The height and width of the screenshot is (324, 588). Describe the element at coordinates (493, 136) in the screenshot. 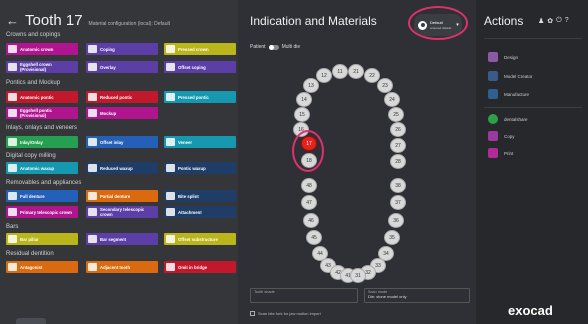

I see `copy-icon` at that location.